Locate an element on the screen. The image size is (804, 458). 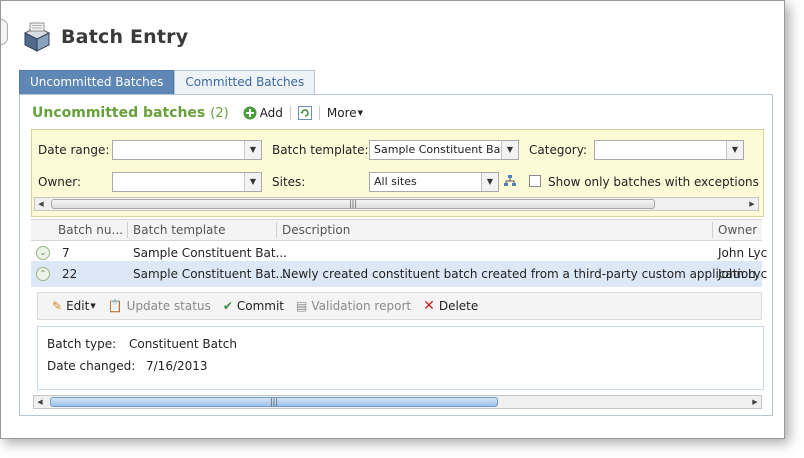
update-status-label: Update status is located at coordinates (168, 306).